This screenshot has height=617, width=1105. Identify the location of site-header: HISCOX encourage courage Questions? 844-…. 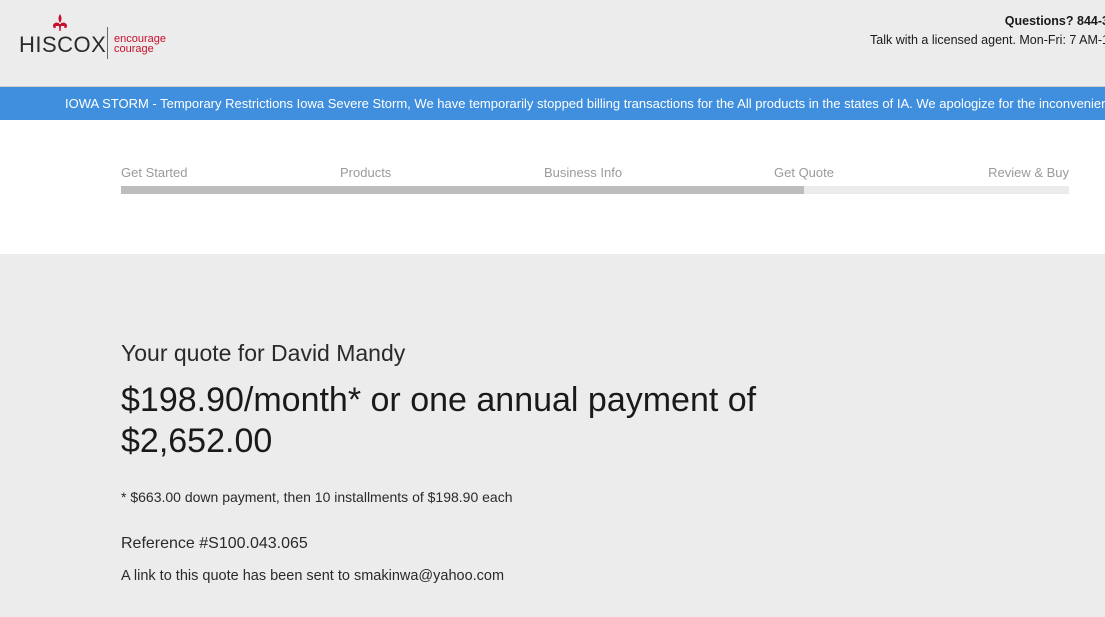
(552, 43).